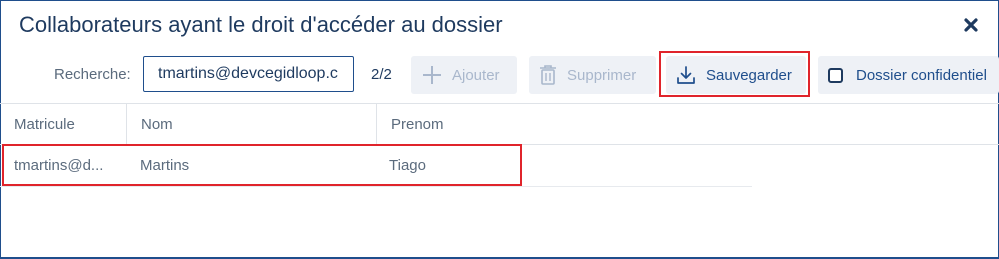 The image size is (999, 259). What do you see at coordinates (407, 165) in the screenshot?
I see `cell-prenom: Tiago` at bounding box center [407, 165].